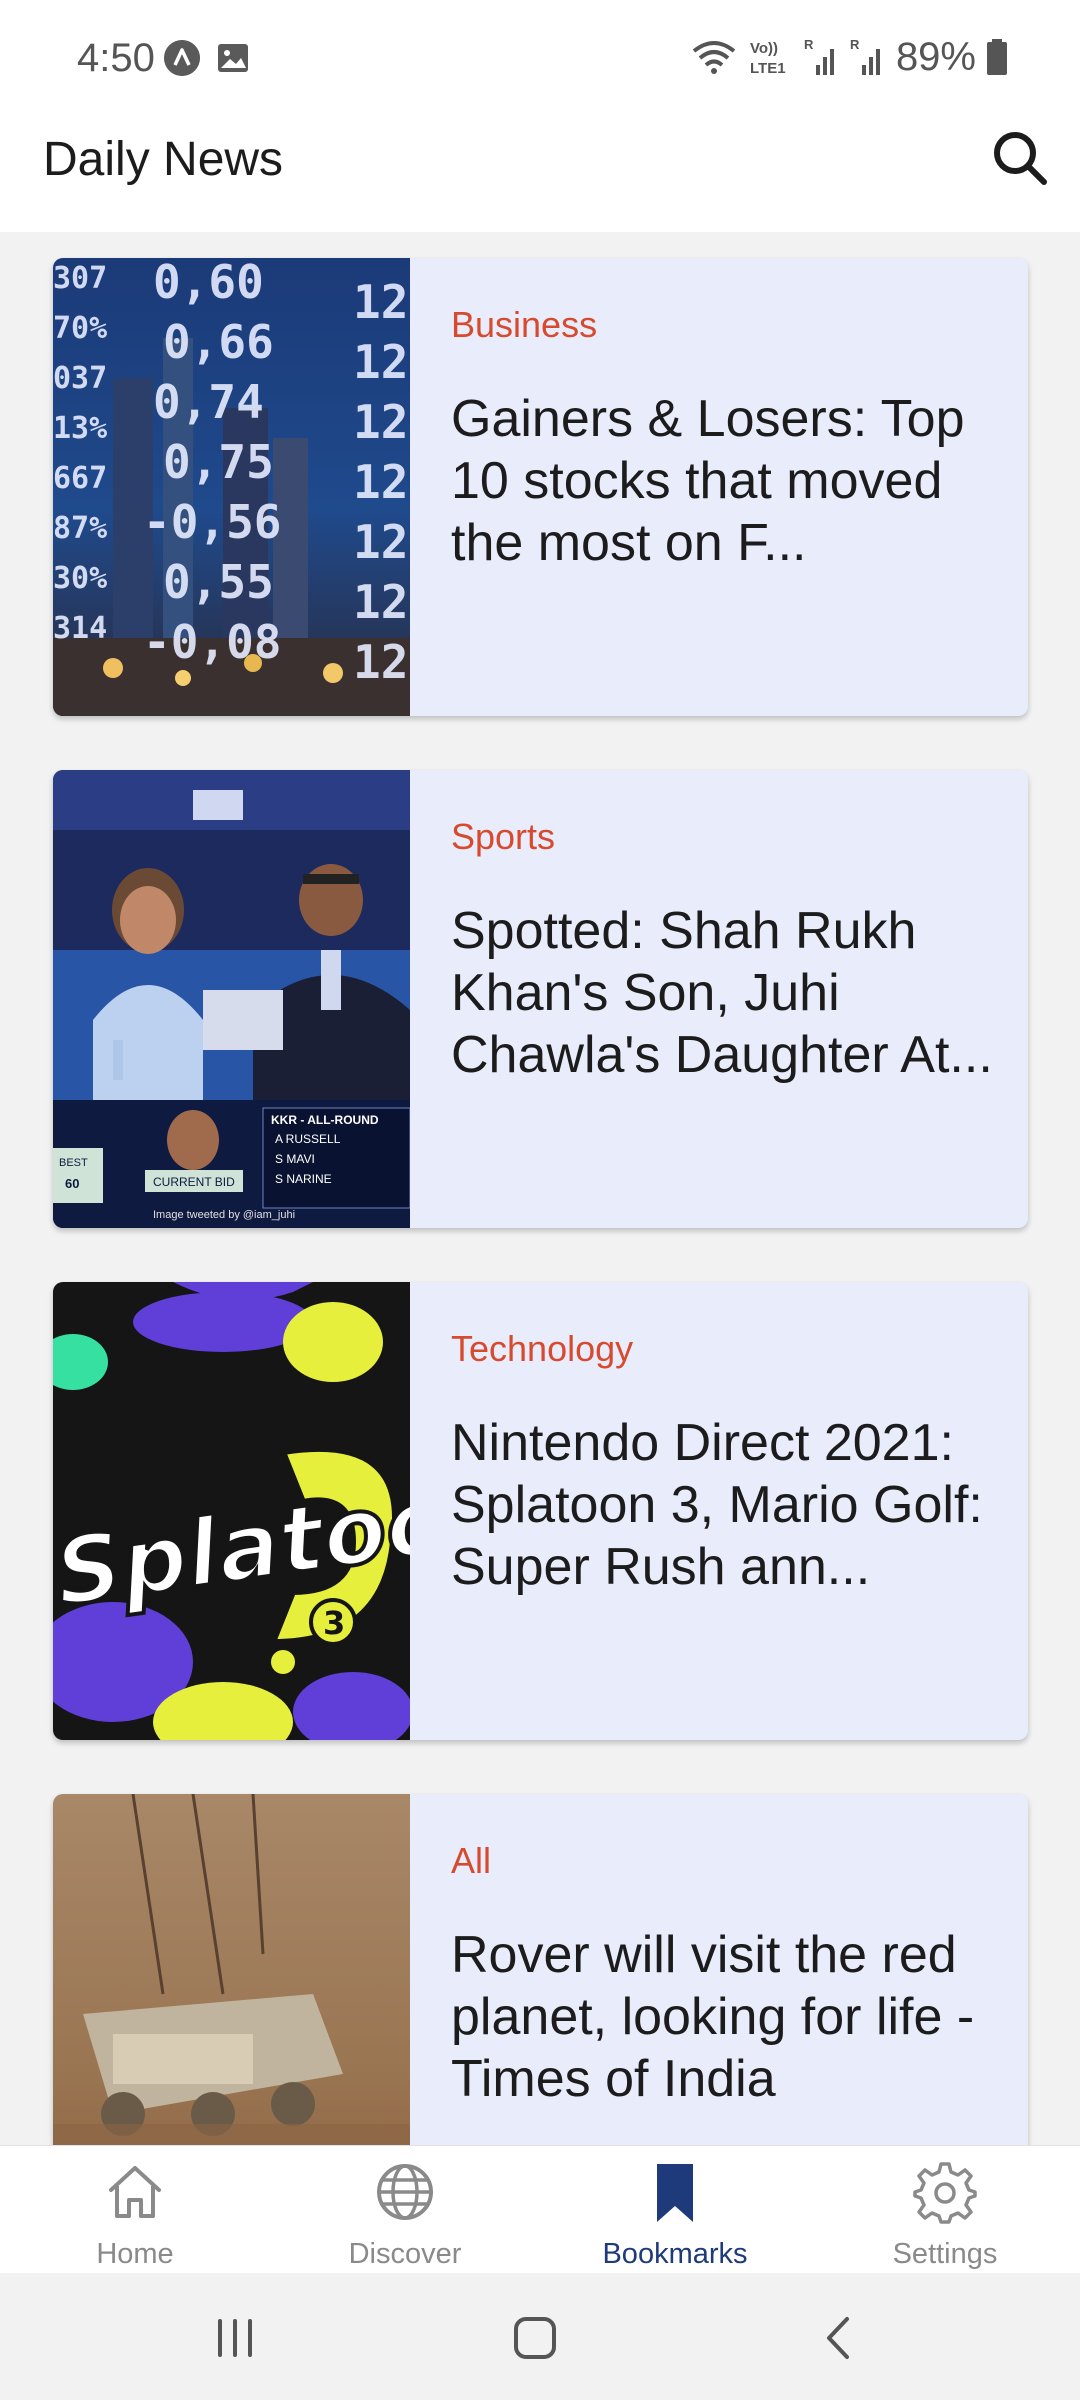 This screenshot has width=1080, height=2400. I want to click on overlay-player: S NARINE, so click(303, 1179).